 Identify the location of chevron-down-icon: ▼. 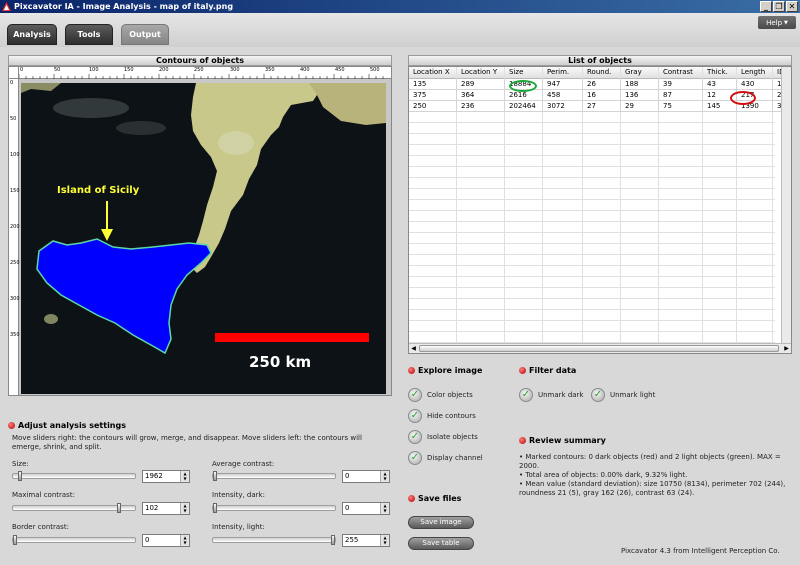
(786, 22).